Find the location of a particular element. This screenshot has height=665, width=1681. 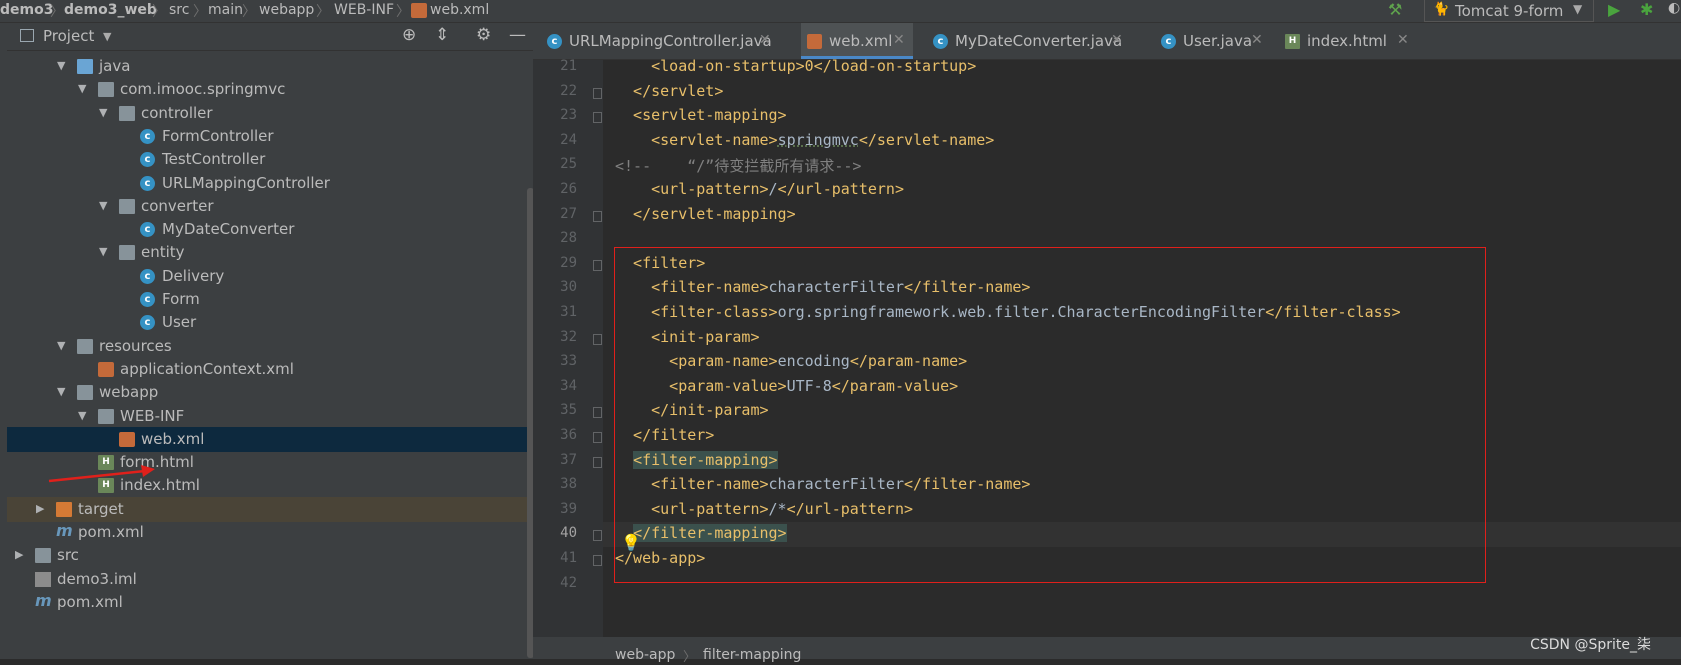

tree-item-label: target is located at coordinates (101, 508).